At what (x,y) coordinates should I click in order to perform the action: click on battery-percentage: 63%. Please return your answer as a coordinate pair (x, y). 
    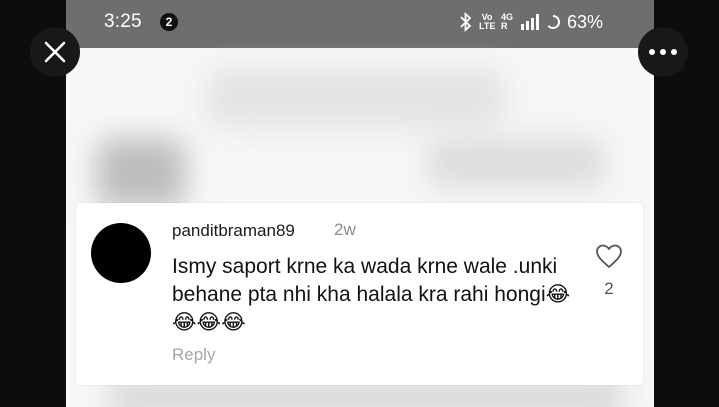
    Looking at the image, I should click on (585, 21).